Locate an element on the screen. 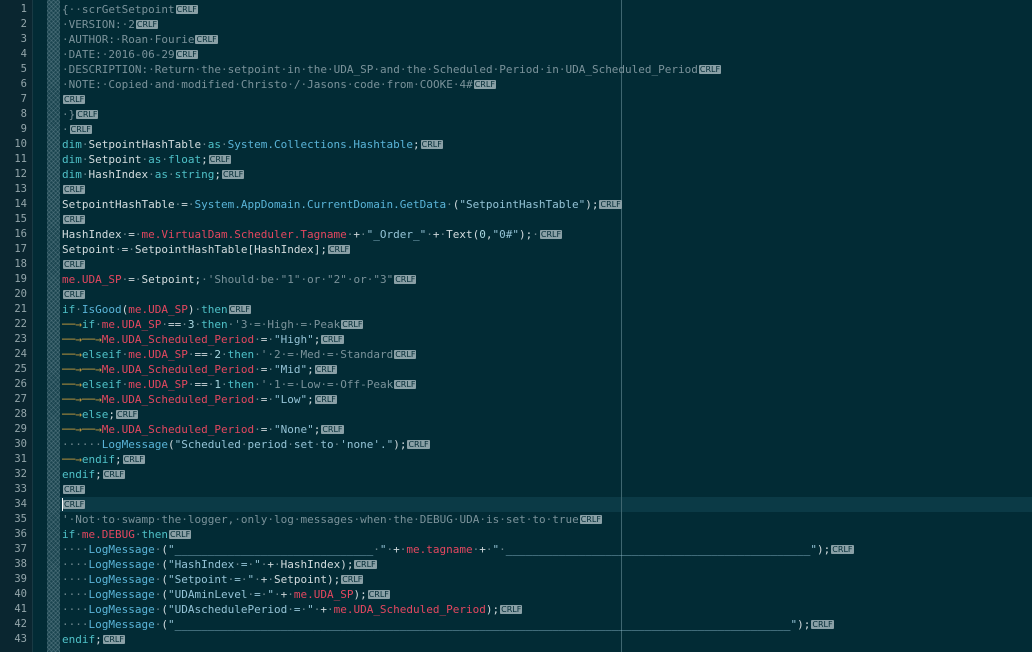 The height and width of the screenshot is (652, 1032). code-text: ·AUTHOR:·Roan·Fourie CRLF is located at coordinates (140, 39).